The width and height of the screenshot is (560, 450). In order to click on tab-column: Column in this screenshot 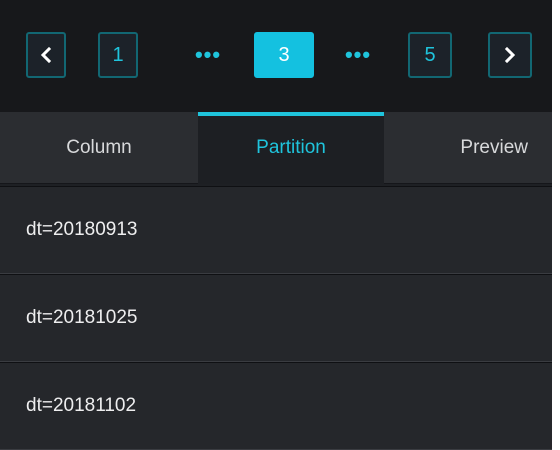, I will do `click(99, 148)`.